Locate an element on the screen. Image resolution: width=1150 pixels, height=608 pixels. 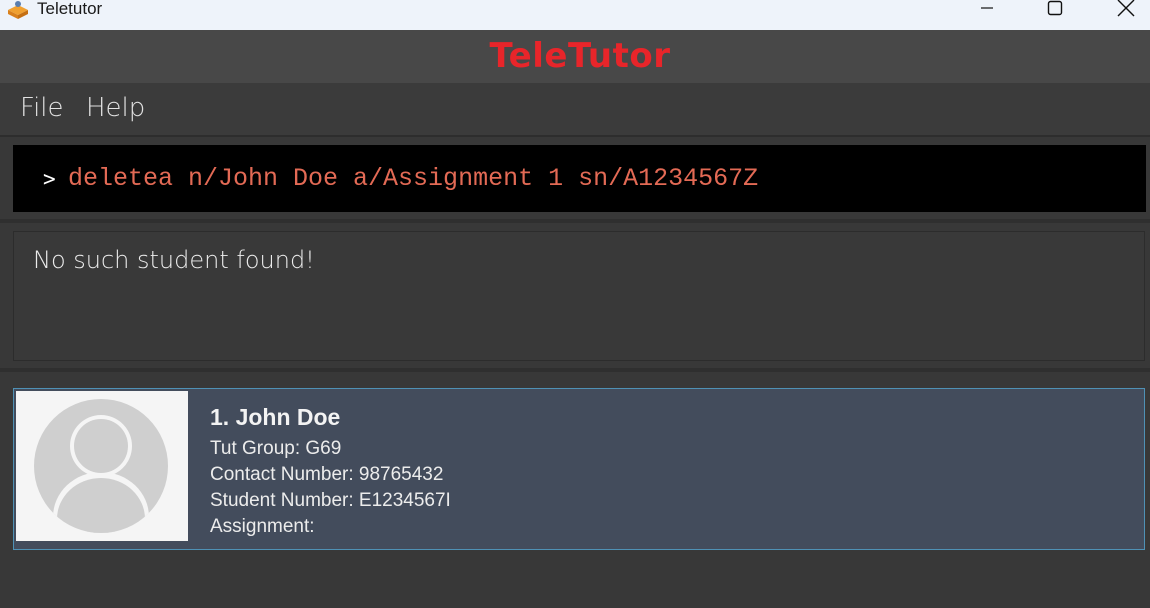
menu-bar: File Help is located at coordinates (575, 110).